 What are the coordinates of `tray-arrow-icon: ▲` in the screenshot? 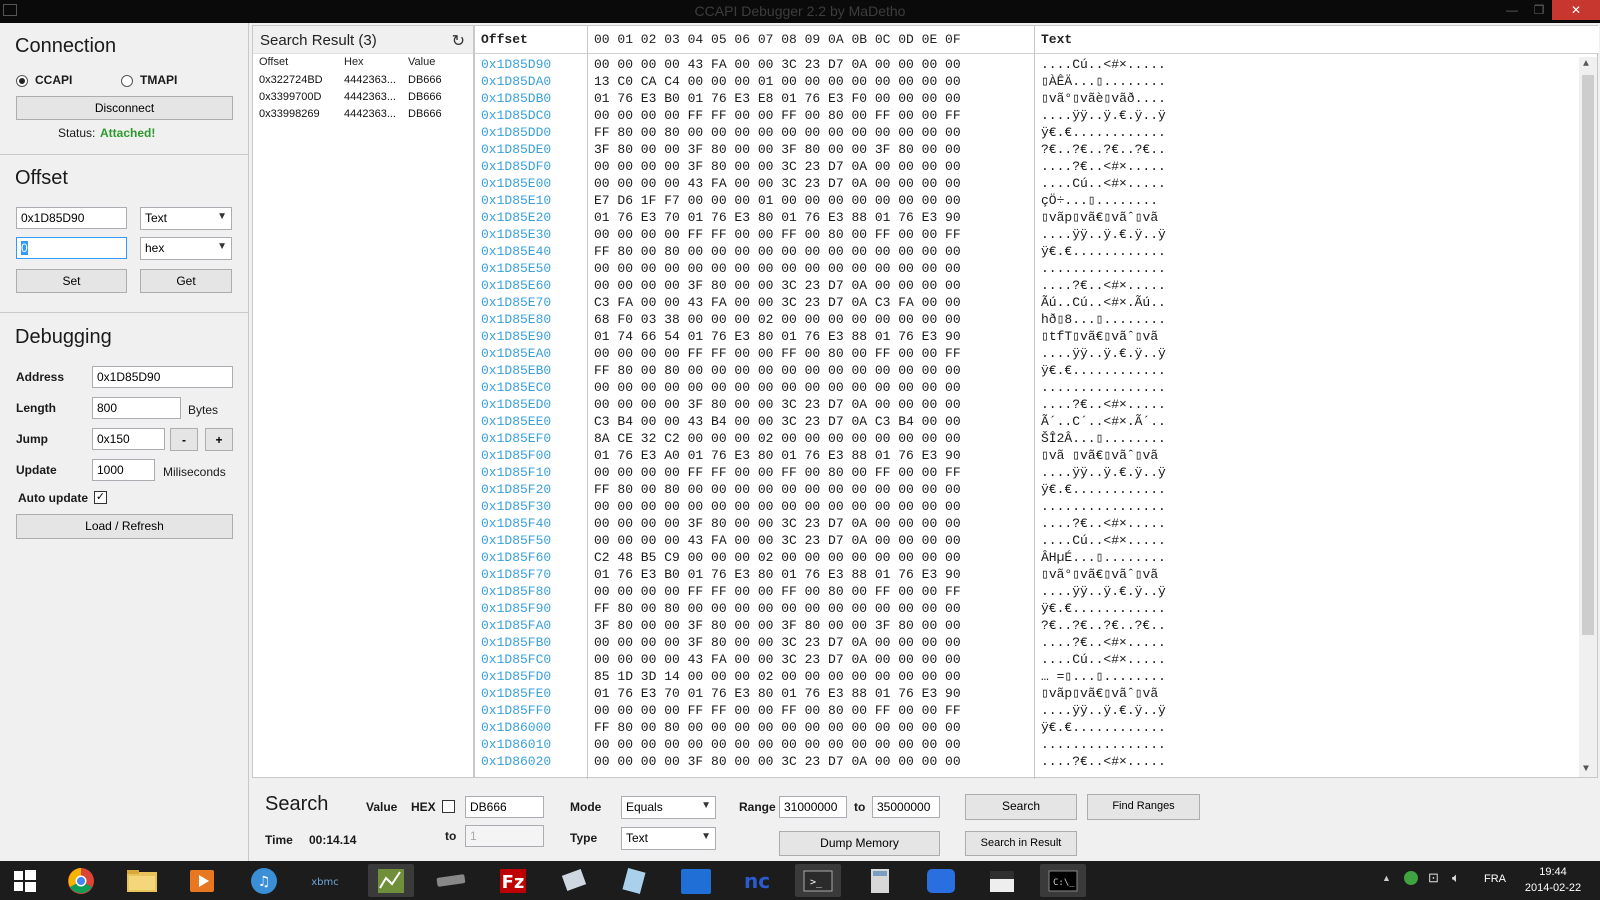 It's located at (1386, 878).